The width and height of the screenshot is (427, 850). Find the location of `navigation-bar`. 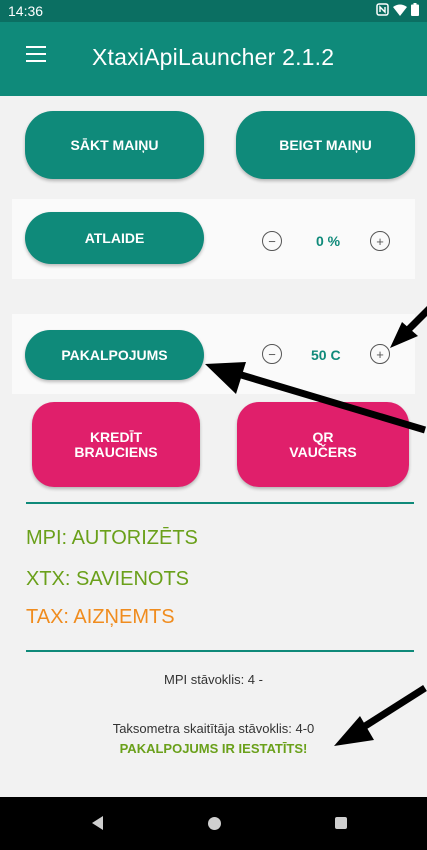

navigation-bar is located at coordinates (213, 823).